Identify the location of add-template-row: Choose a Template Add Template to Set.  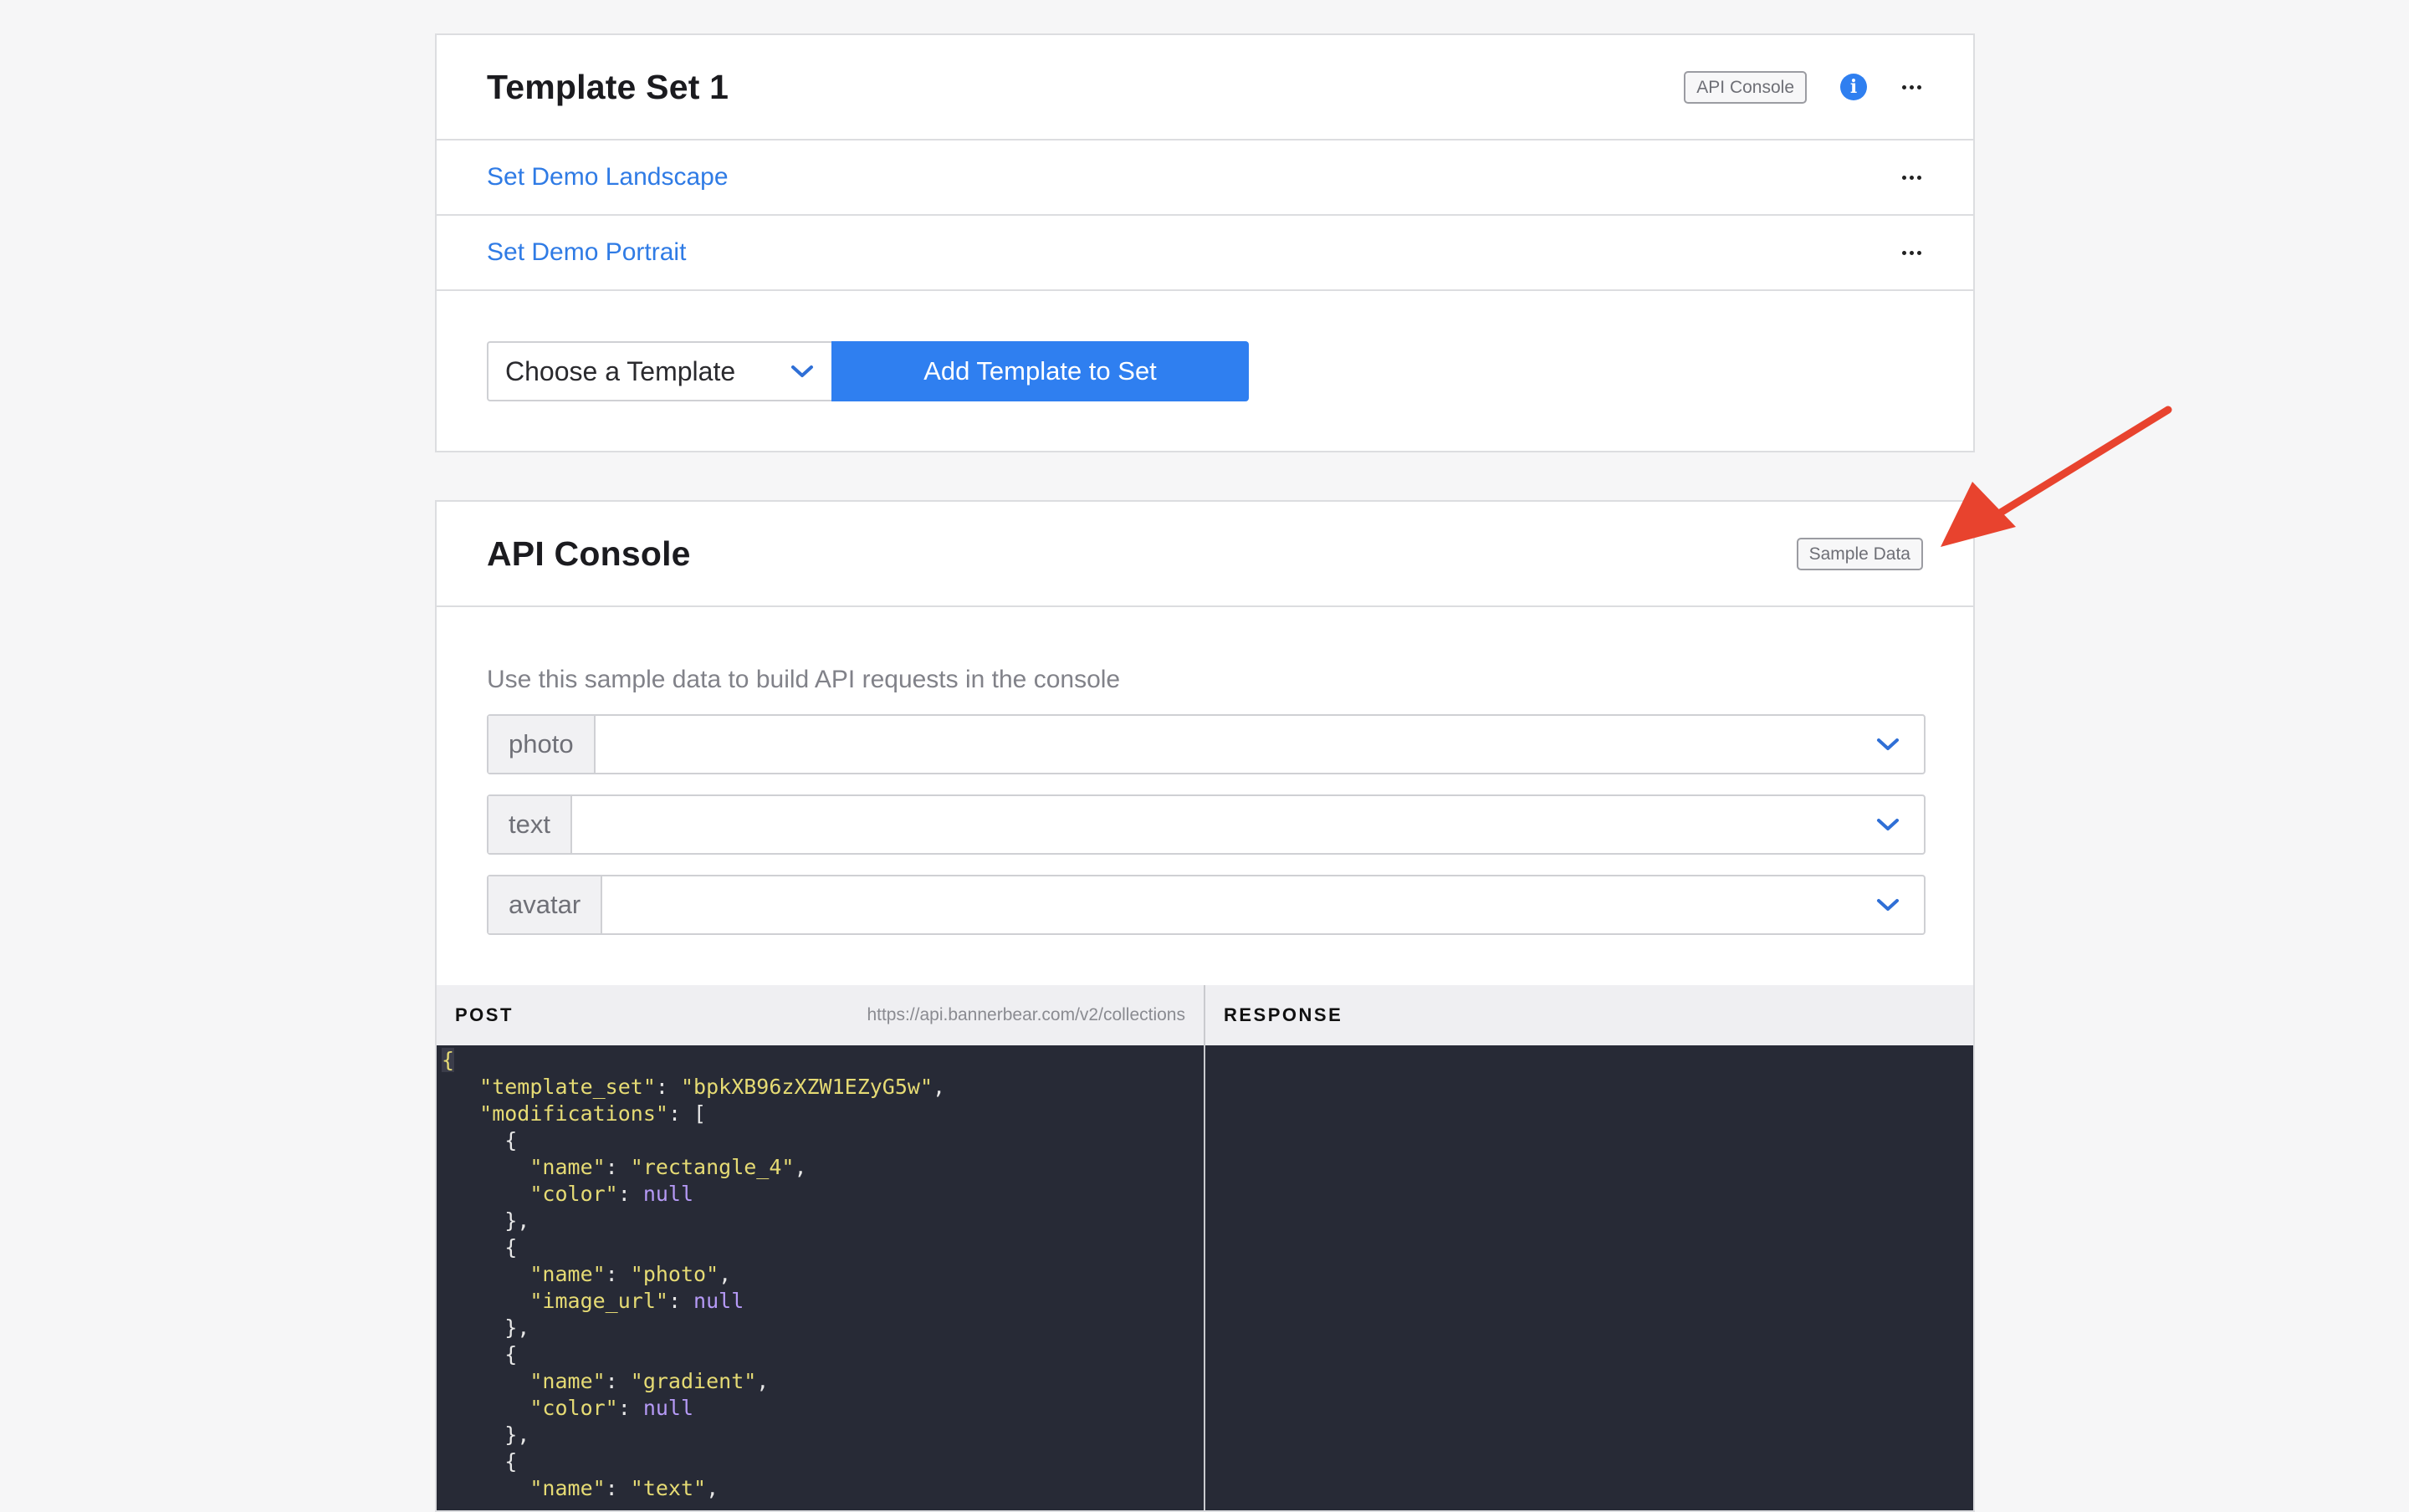
(1205, 371).